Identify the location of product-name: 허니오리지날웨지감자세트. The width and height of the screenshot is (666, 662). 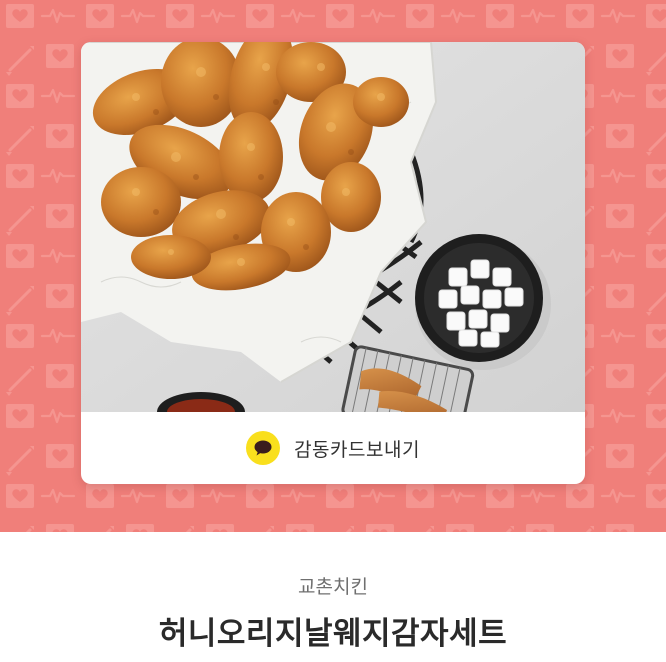
(333, 634).